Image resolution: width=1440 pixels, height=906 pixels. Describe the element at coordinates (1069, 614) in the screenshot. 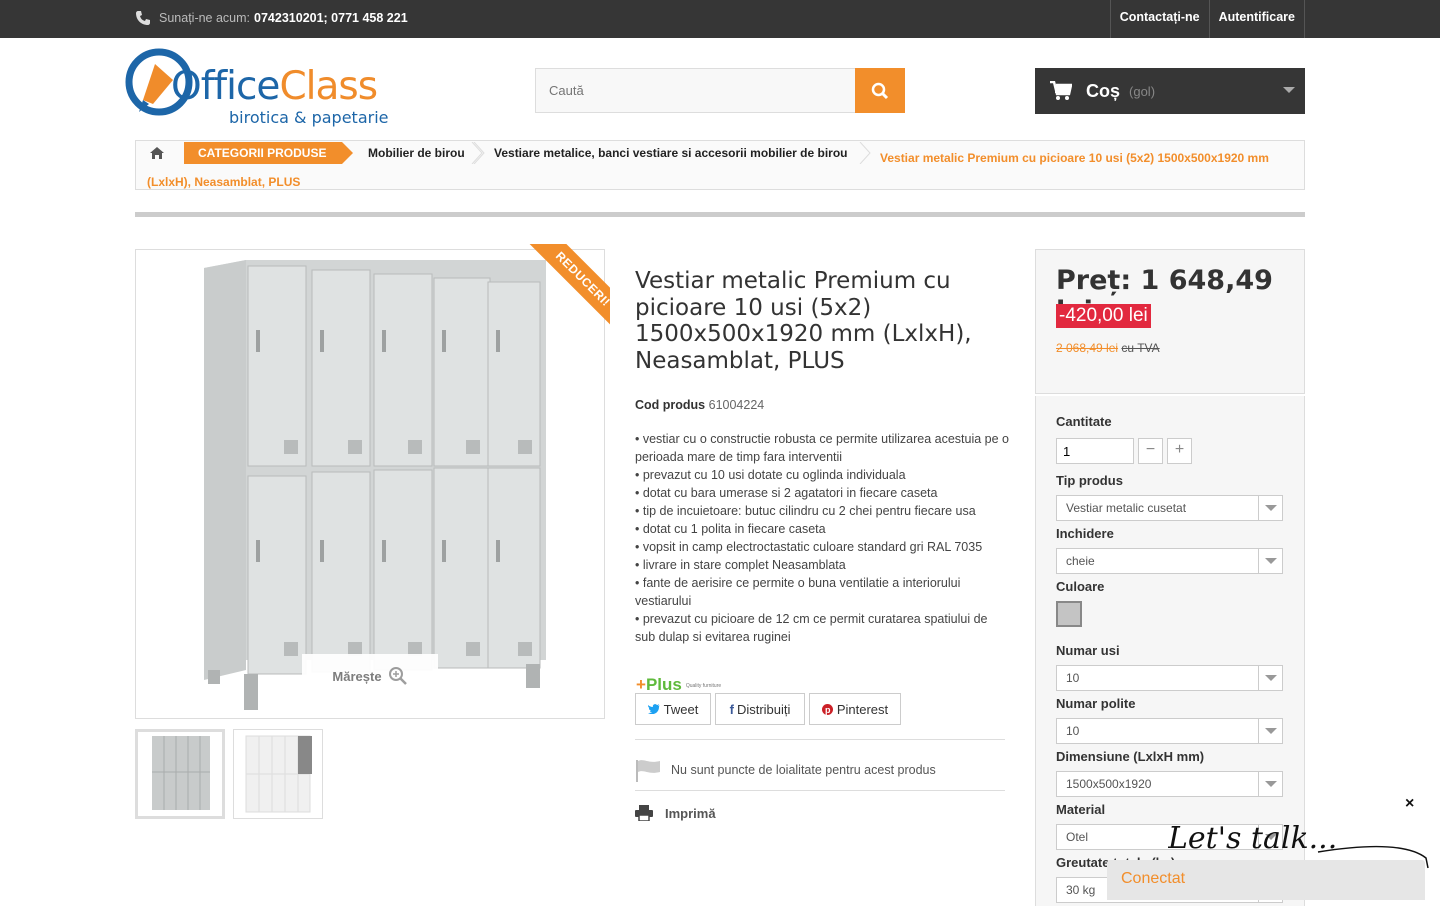

I see `color-swatch` at that location.